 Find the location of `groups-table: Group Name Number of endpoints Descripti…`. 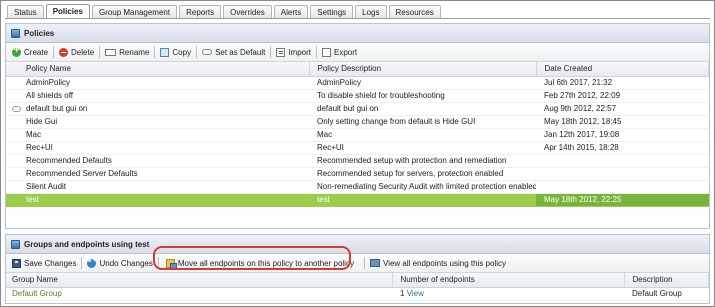

groups-table: Group Name Number of endpoints Descripti… is located at coordinates (357, 287).